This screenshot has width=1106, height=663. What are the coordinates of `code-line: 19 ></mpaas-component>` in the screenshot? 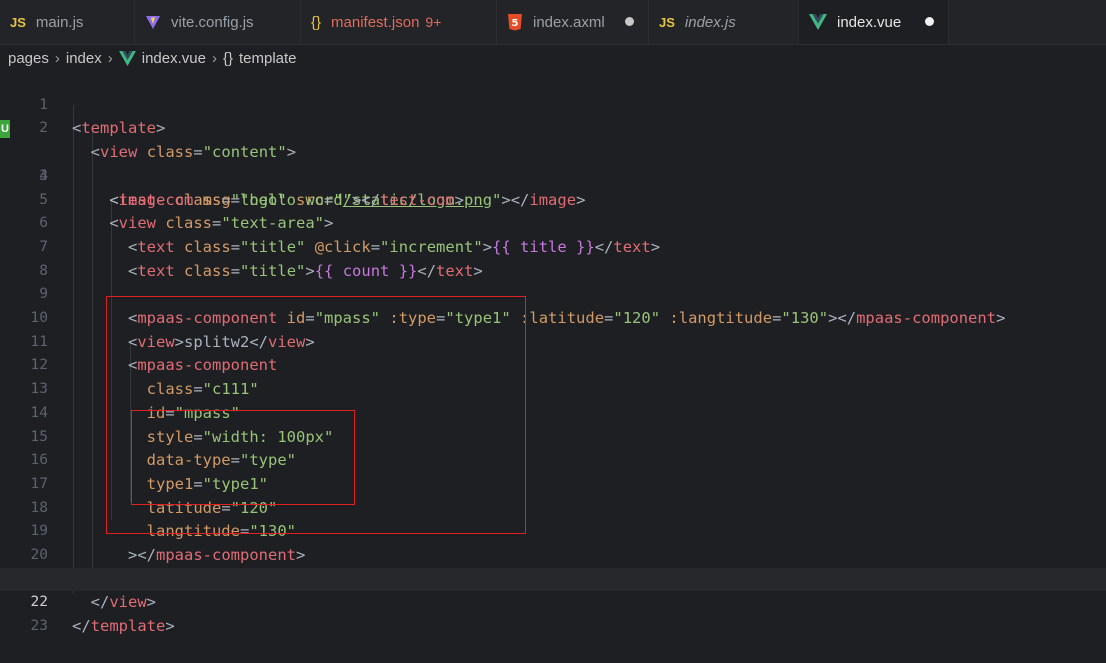 It's located at (553, 530).